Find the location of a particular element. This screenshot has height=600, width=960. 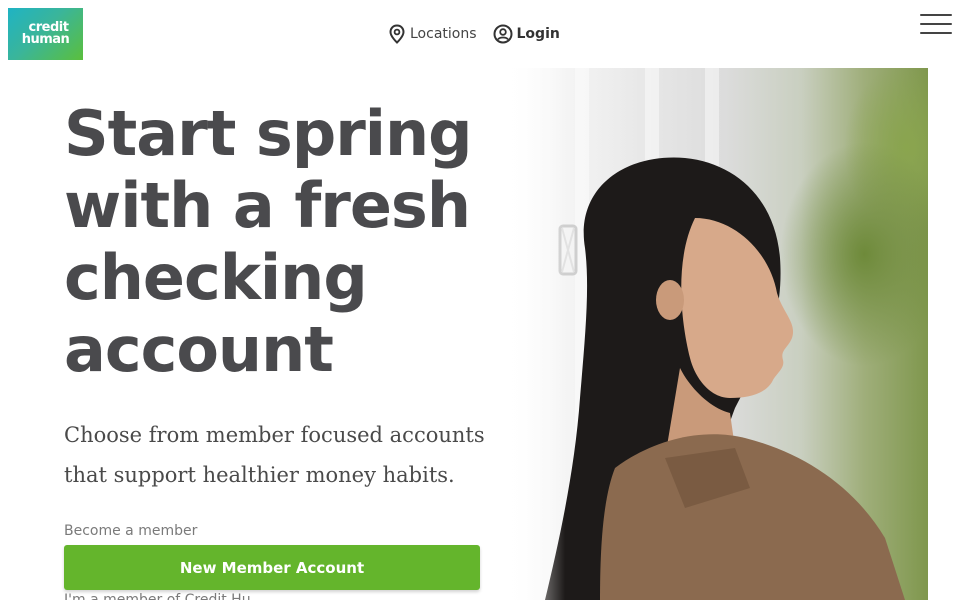

user-circle-icon is located at coordinates (503, 34).